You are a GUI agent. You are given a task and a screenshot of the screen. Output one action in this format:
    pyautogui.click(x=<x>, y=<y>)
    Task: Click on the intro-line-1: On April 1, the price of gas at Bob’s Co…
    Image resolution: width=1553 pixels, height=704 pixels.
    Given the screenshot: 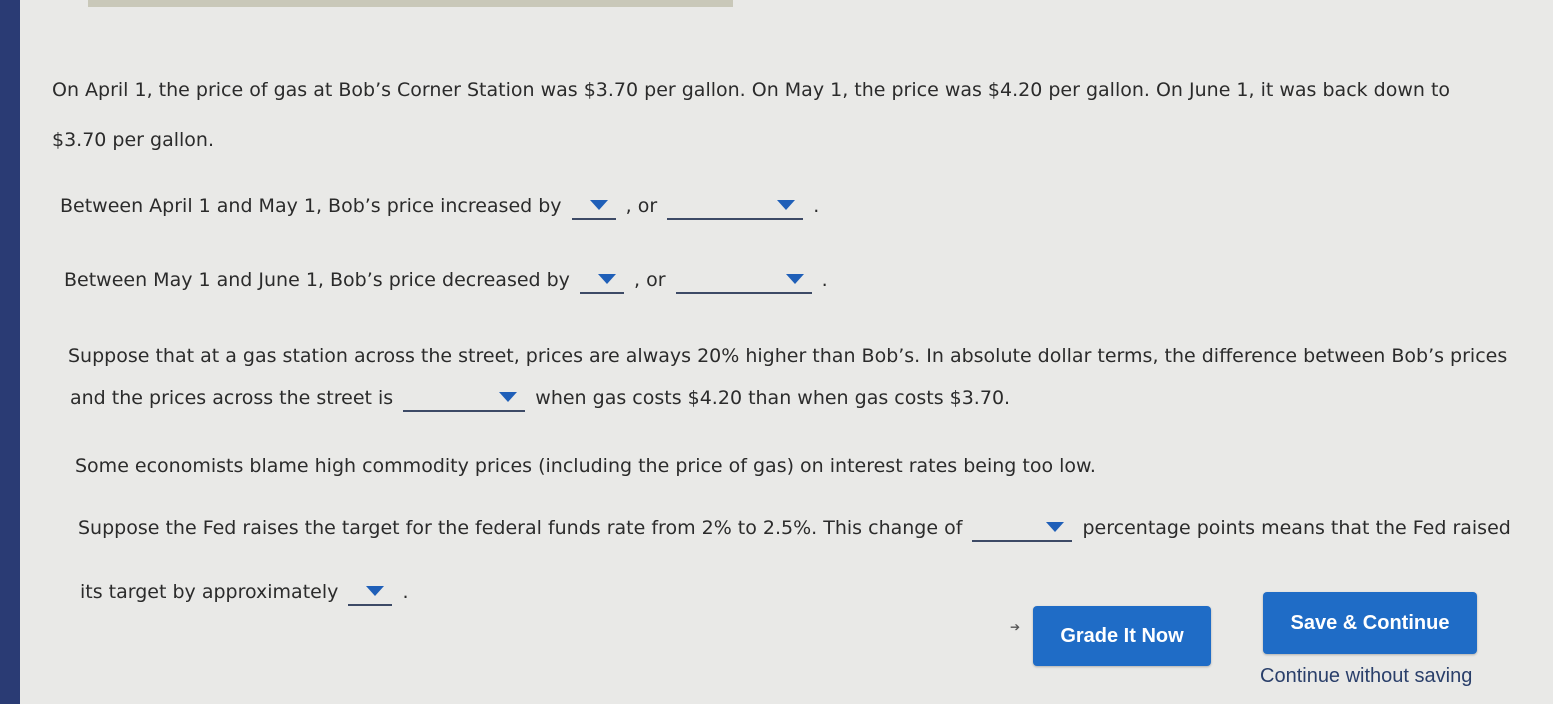 What is the action you would take?
    pyautogui.click(x=751, y=90)
    